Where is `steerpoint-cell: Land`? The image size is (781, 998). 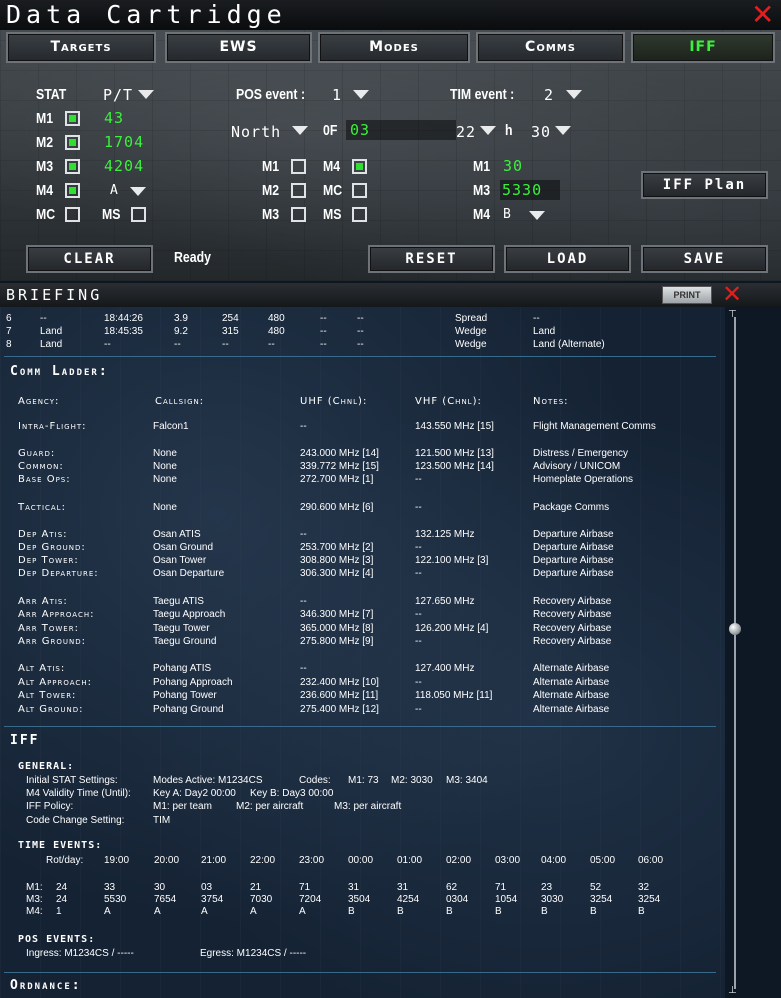
steerpoint-cell: Land is located at coordinates (544, 331).